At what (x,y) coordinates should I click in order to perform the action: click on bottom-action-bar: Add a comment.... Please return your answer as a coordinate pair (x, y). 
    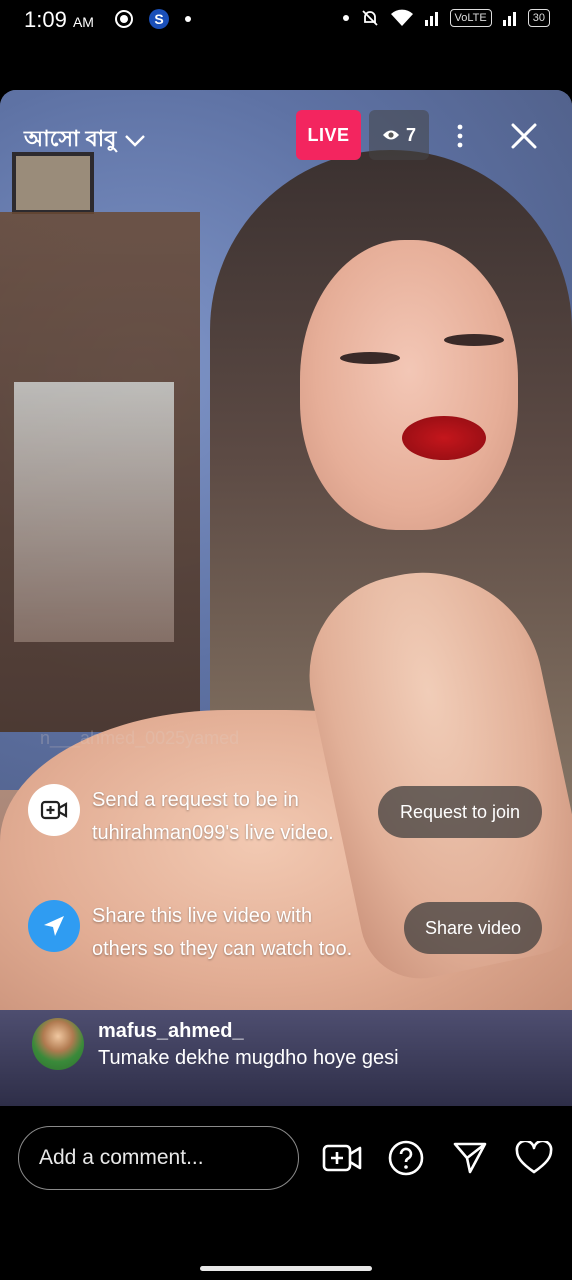
    Looking at the image, I should click on (286, 1158).